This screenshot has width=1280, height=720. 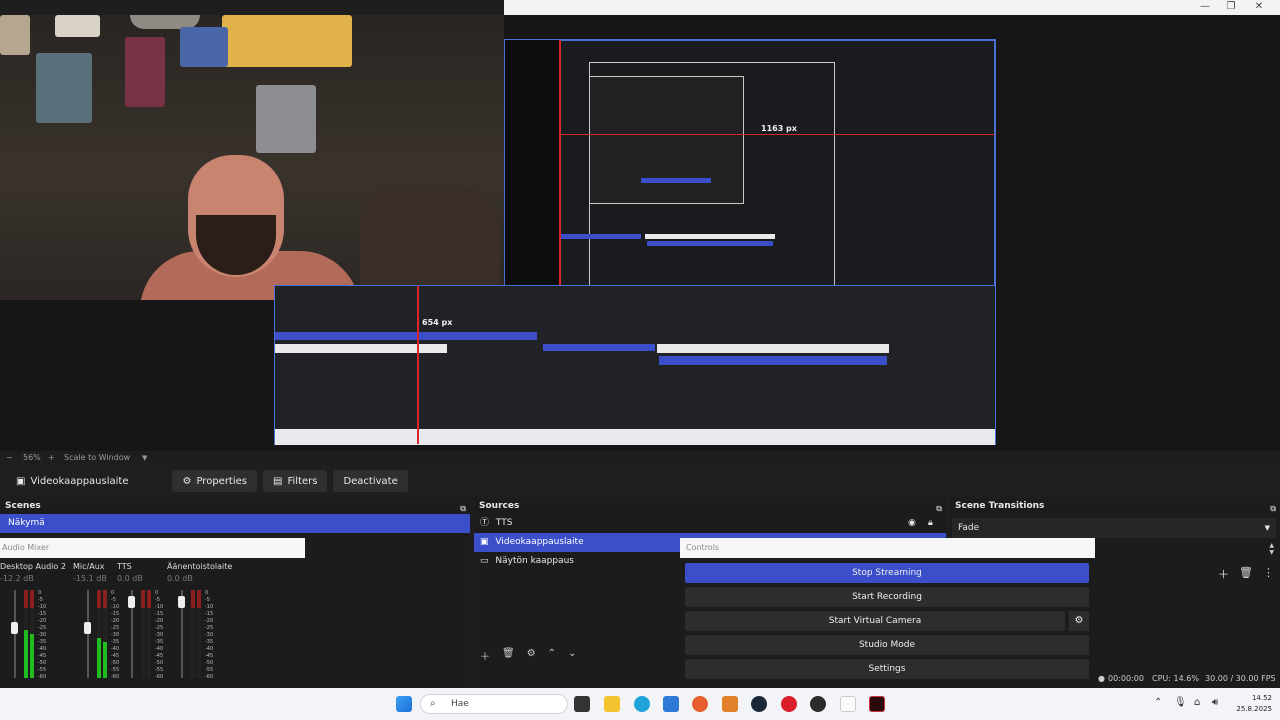 I want to click on measure-vertical-label: 654 px, so click(x=437, y=322).